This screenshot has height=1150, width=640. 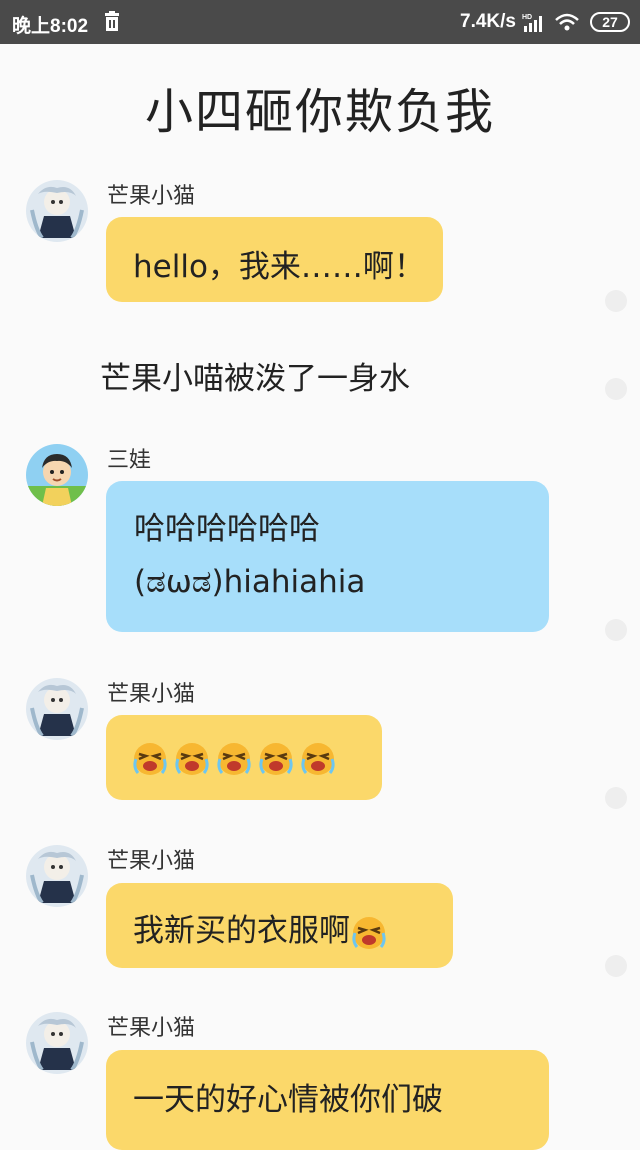 I want to click on page-title: 小四砸你欺负我, so click(x=319, y=112).